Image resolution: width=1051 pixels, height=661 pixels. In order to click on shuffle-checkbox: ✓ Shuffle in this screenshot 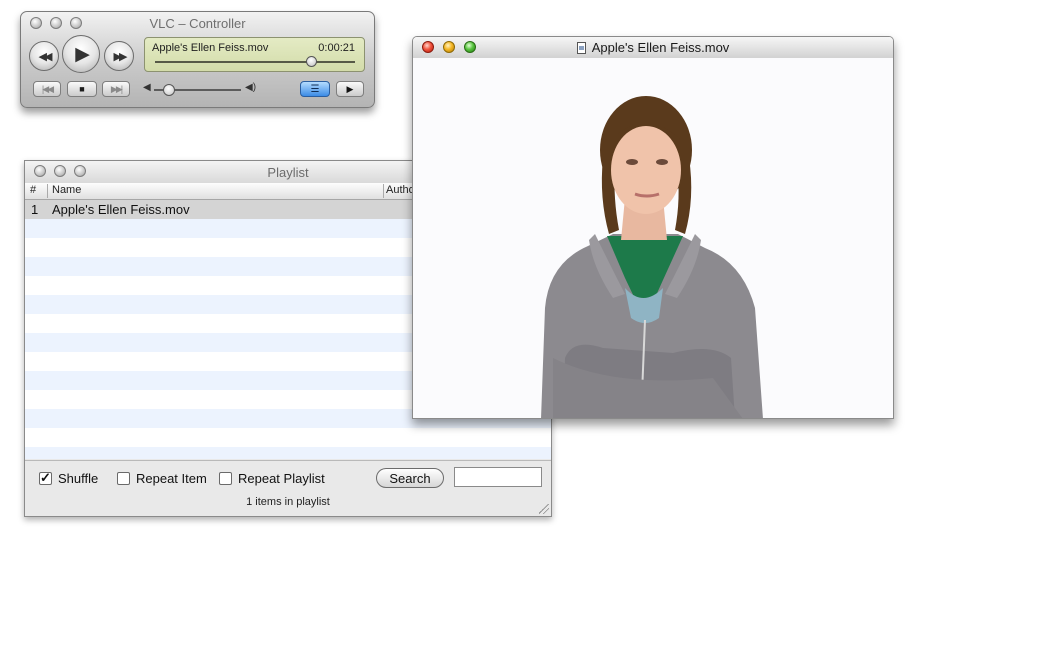, I will do `click(68, 478)`.